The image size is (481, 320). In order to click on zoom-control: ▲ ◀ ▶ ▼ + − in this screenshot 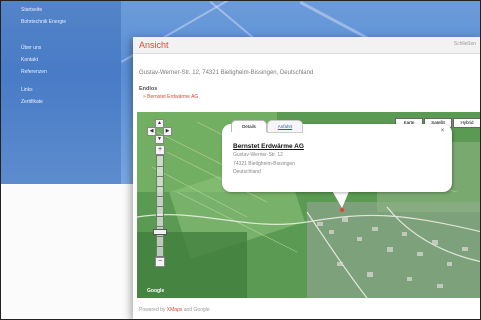, I will do `click(159, 194)`.